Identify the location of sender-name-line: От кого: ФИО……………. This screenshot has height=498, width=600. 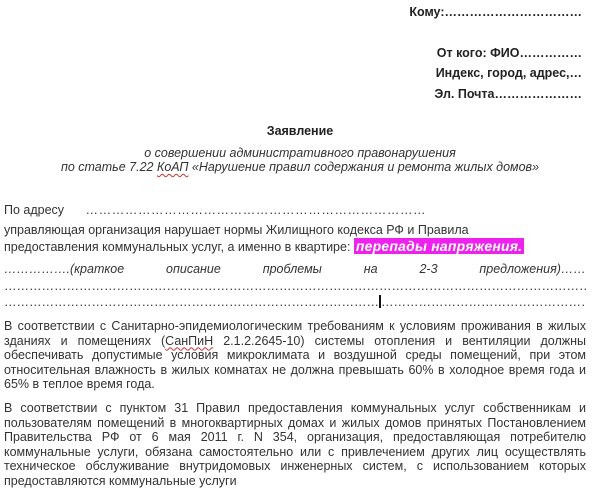
(509, 53).